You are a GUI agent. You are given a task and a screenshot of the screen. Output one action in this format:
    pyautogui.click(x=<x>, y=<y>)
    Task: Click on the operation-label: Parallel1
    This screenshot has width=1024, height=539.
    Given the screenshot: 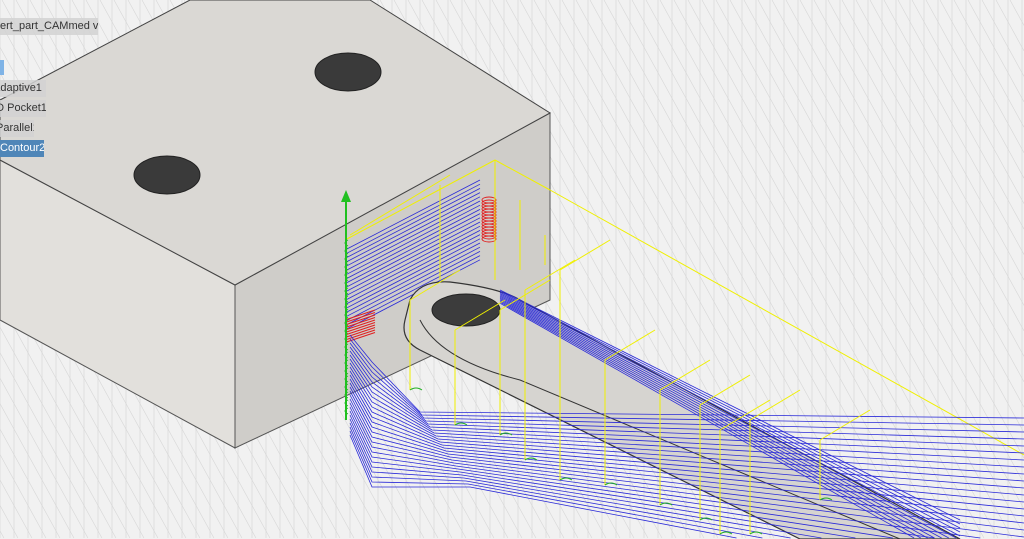 What is the action you would take?
    pyautogui.click(x=17, y=128)
    